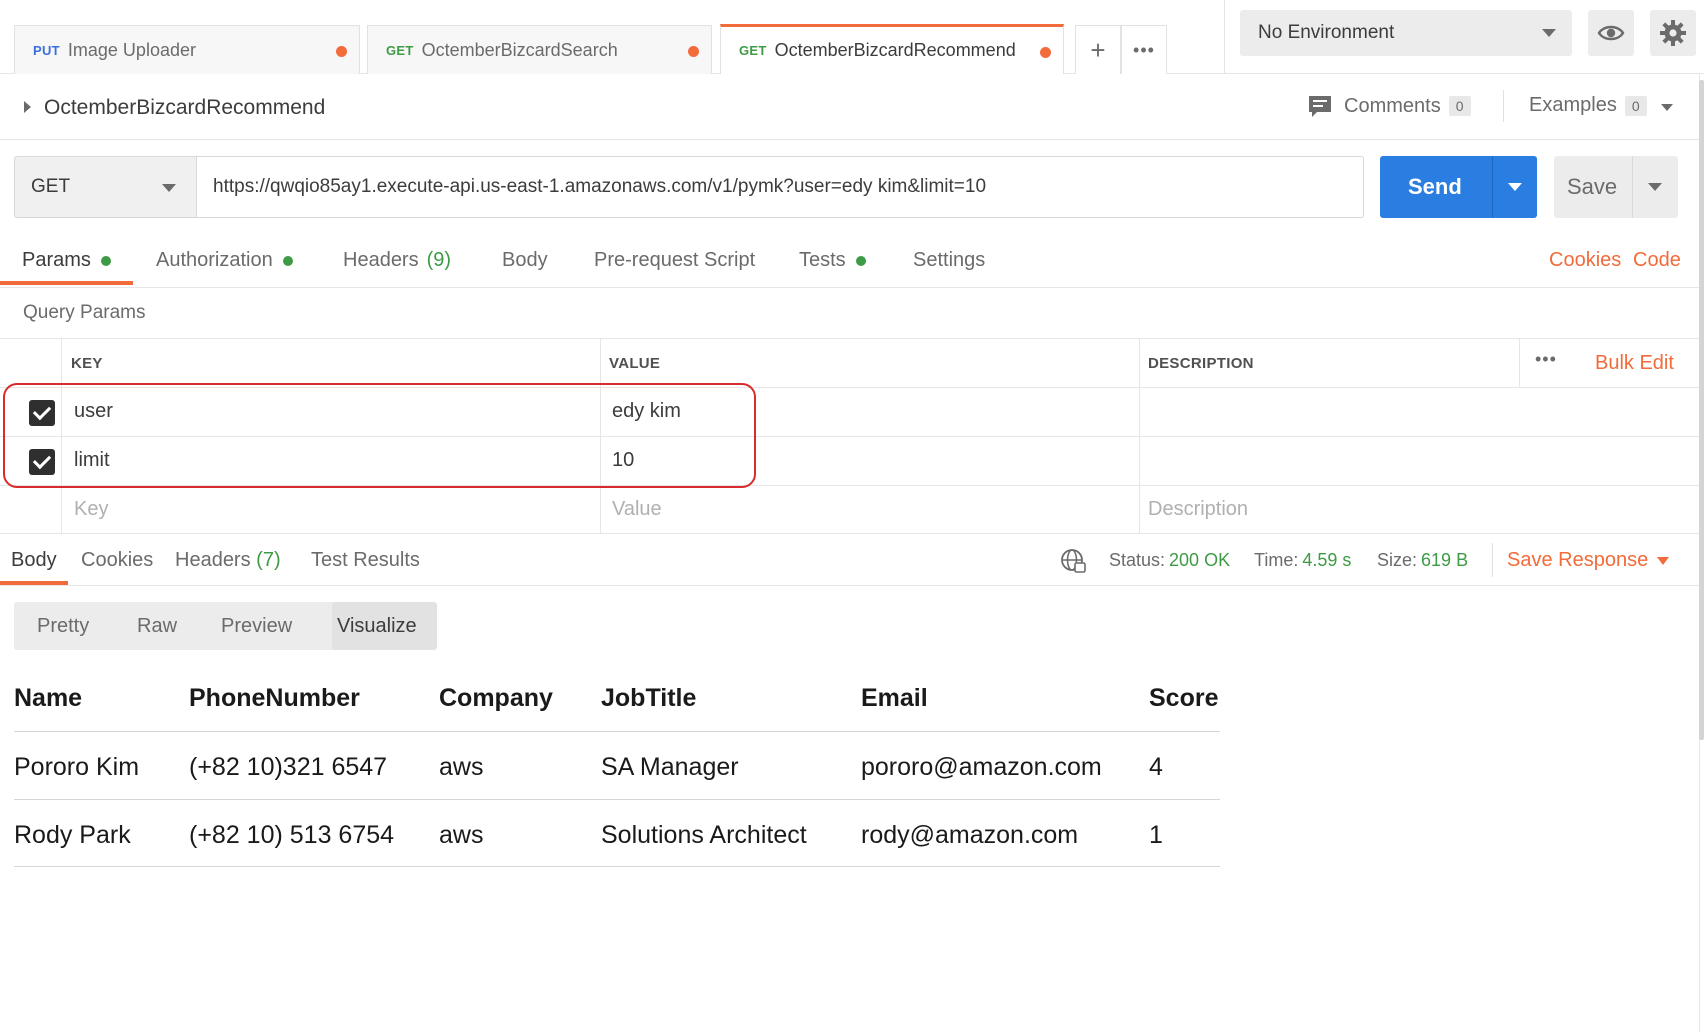  Describe the element at coordinates (1585, 260) in the screenshot. I see `cookies-link: Cookies` at that location.